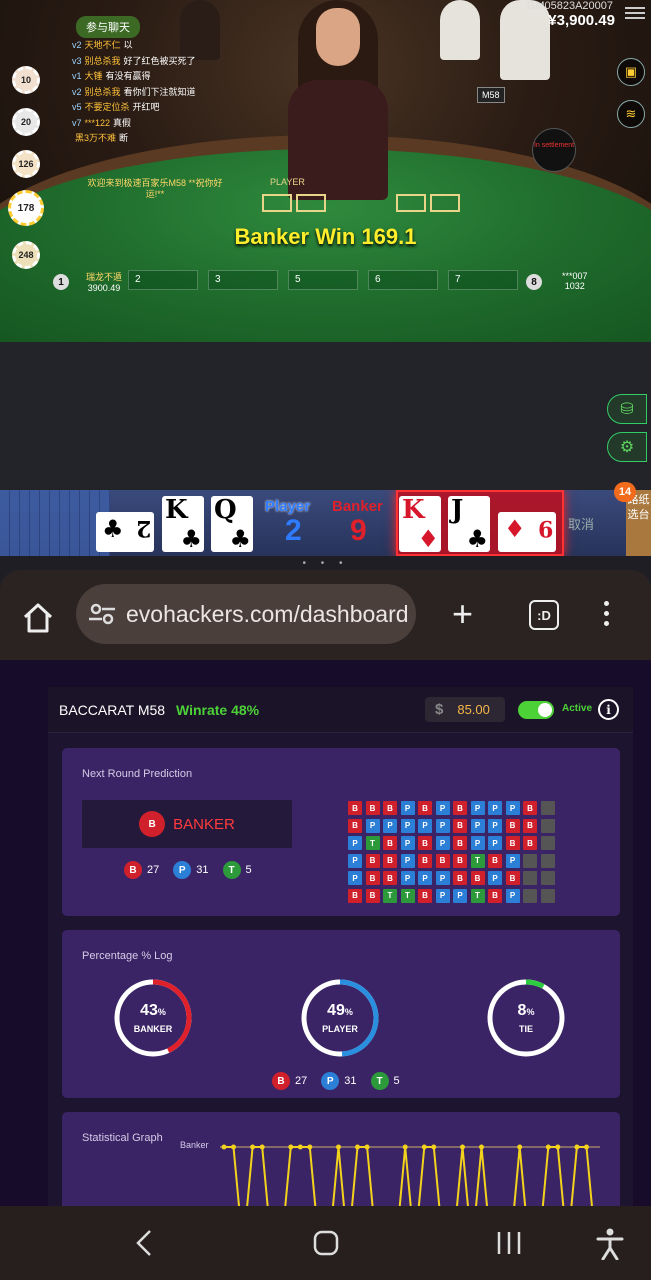  Describe the element at coordinates (469, 524) in the screenshot. I see `banker-card: J ♣` at that location.